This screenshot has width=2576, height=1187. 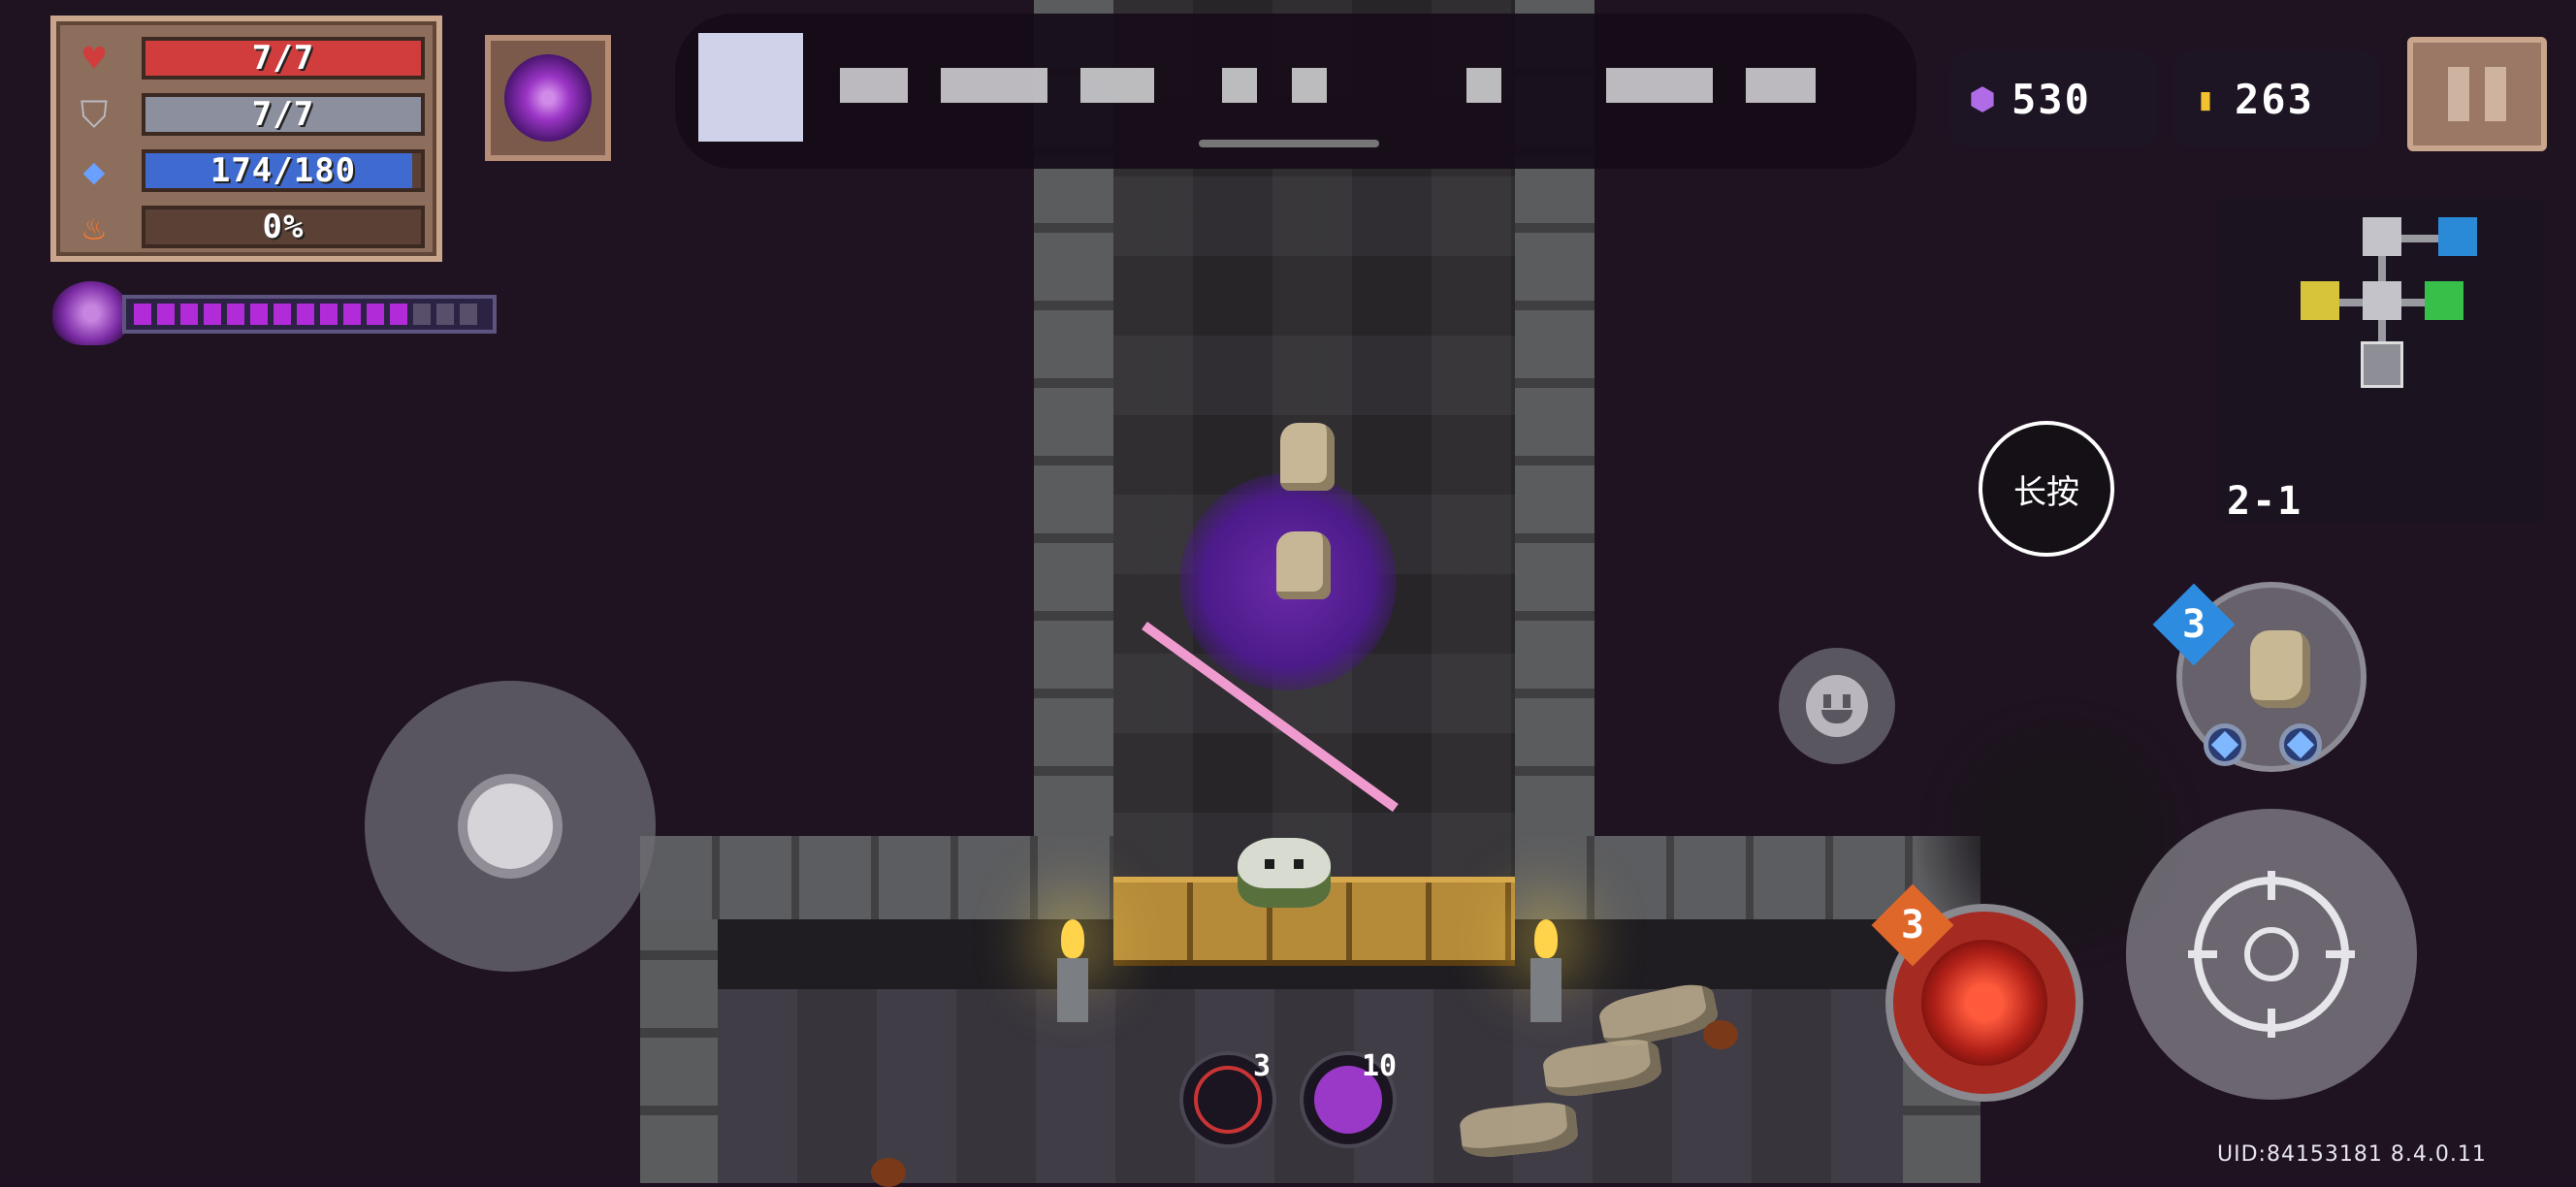 I want to click on armor-row: ⛉ 7/7, so click(x=252, y=113).